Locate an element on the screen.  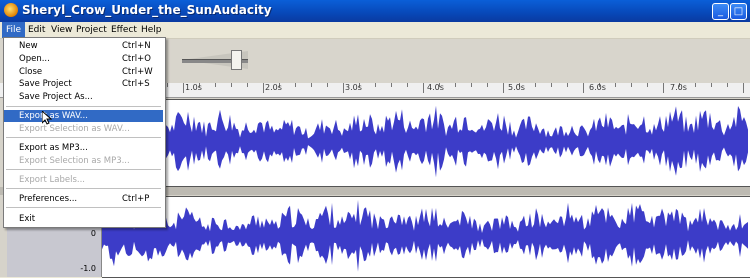
menu-exit-label: Exit is located at coordinates (27, 219).